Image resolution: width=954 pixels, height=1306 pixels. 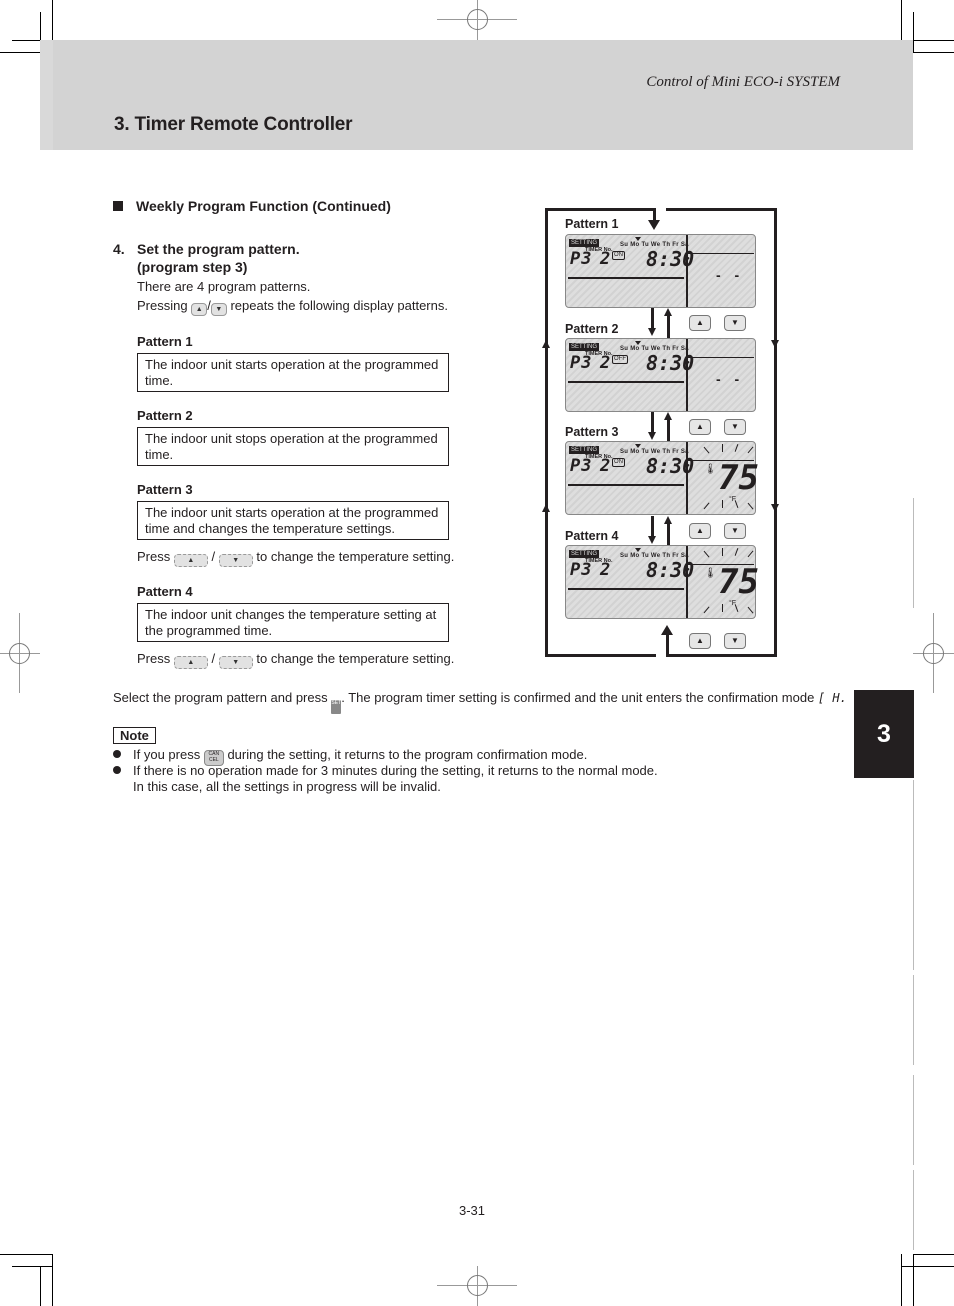 I want to click on step-number: 4., so click(x=119, y=249).